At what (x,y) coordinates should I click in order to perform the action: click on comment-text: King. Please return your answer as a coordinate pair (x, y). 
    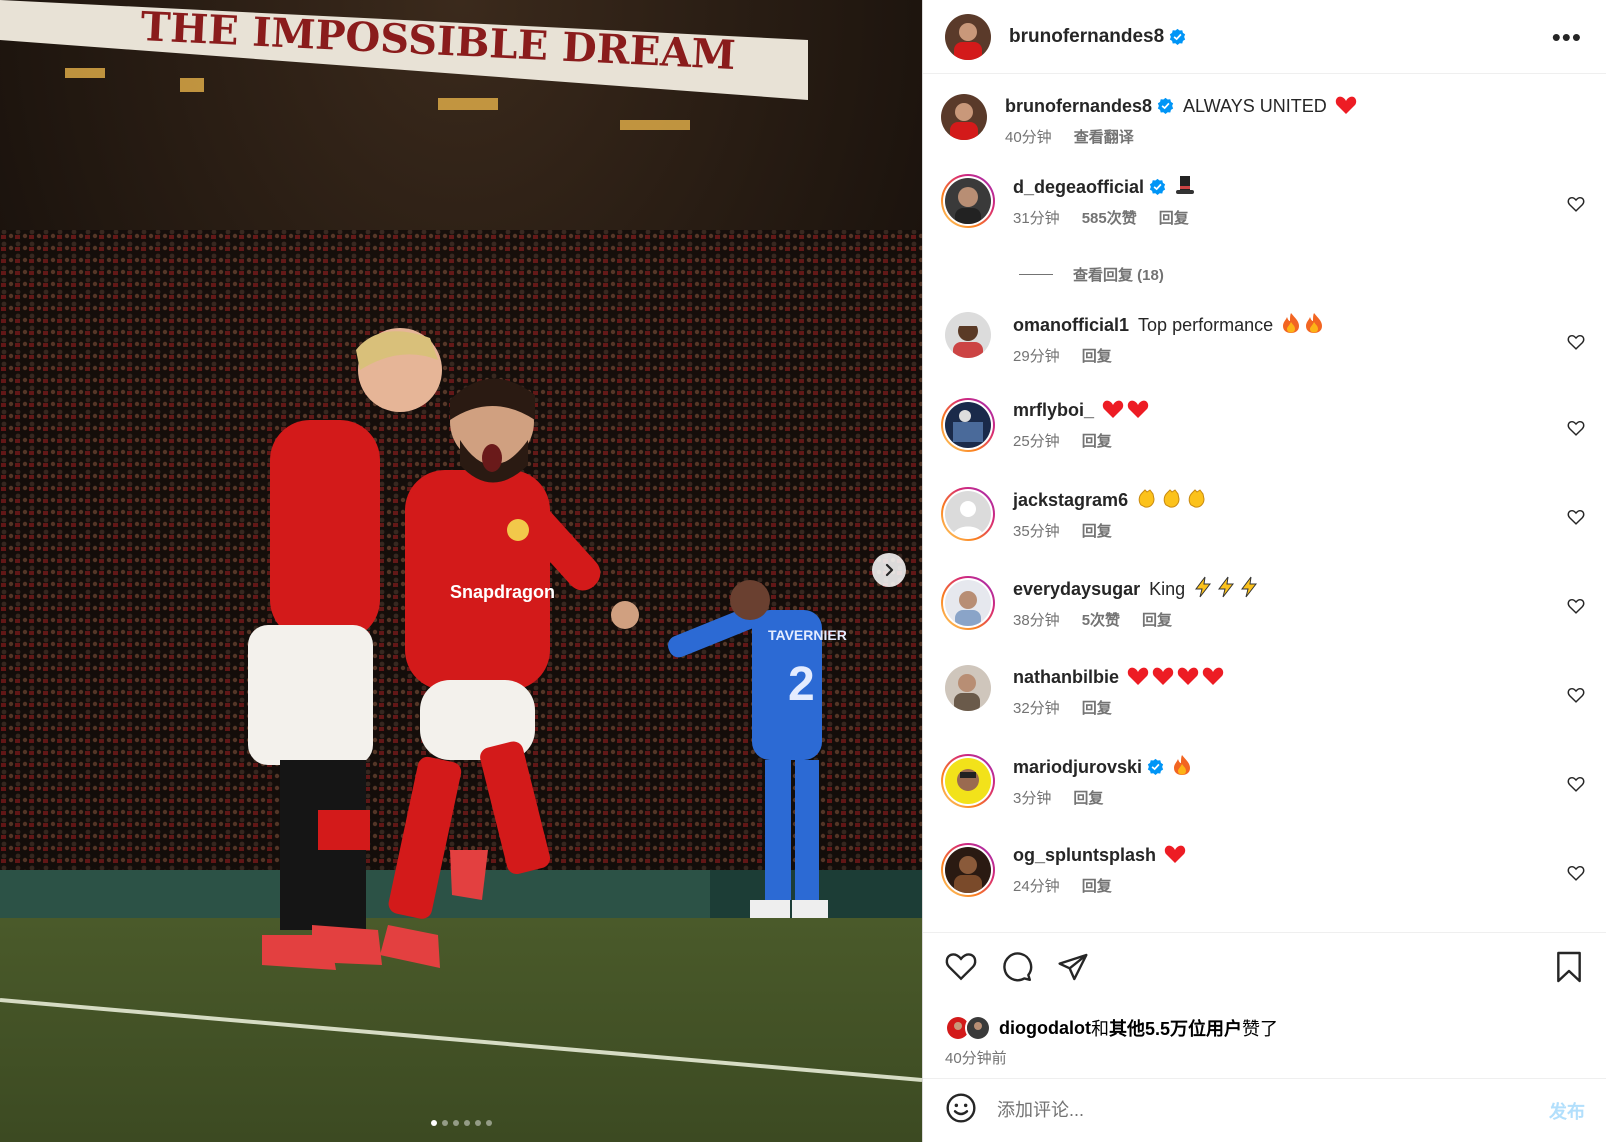
    Looking at the image, I should click on (1167, 589).